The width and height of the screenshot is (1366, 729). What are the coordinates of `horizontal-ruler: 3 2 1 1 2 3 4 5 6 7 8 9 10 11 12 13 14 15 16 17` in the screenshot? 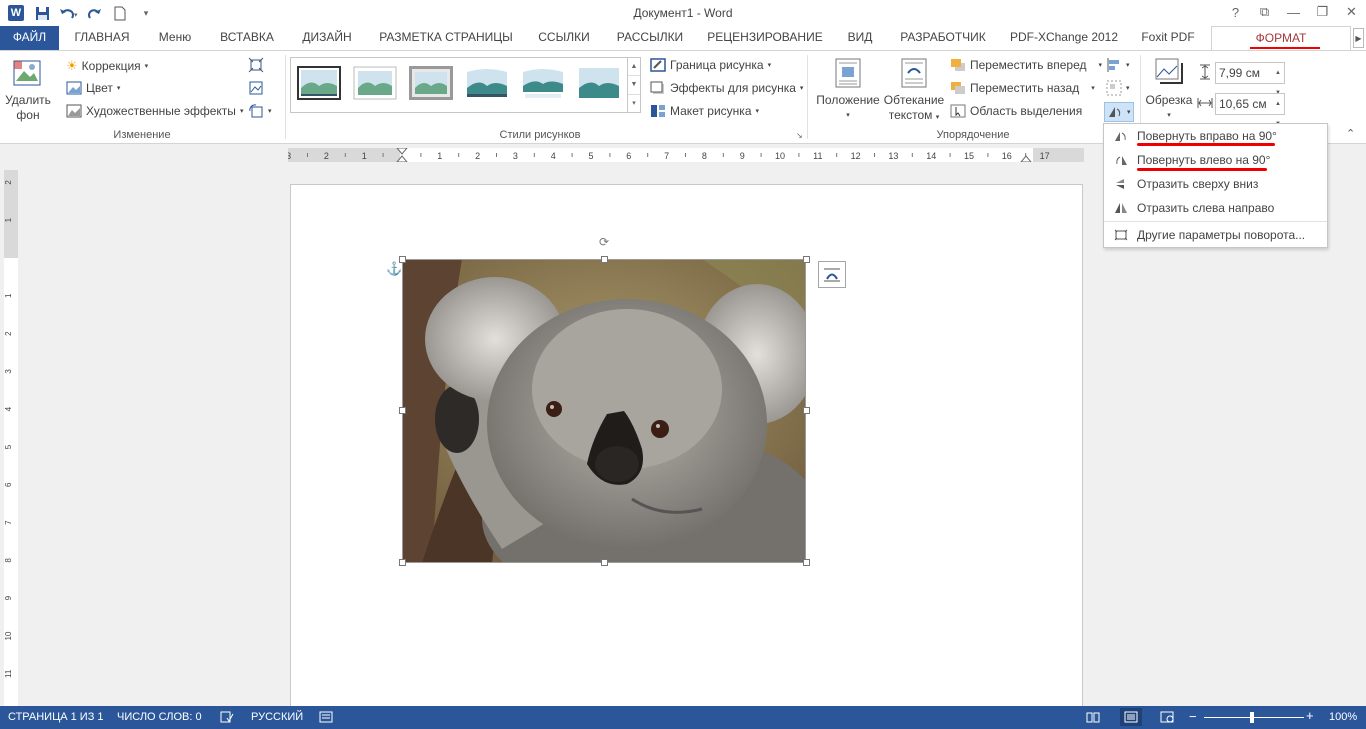 It's located at (686, 155).